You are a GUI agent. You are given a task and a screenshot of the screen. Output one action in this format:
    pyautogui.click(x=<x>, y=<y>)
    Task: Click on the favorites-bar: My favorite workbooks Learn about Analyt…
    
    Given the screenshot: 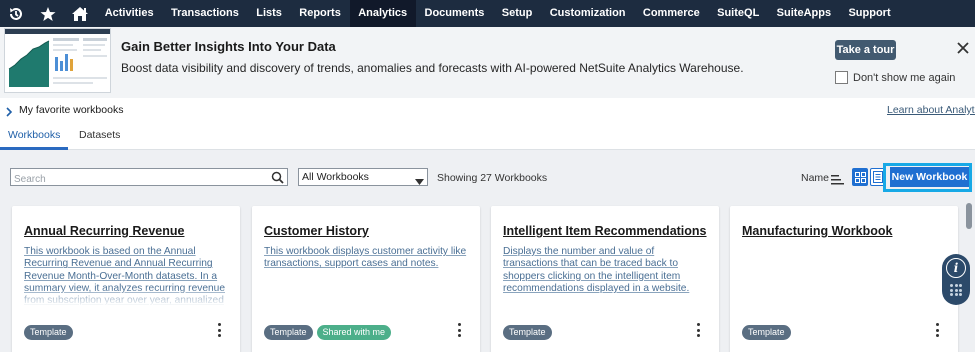 What is the action you would take?
    pyautogui.click(x=487, y=110)
    